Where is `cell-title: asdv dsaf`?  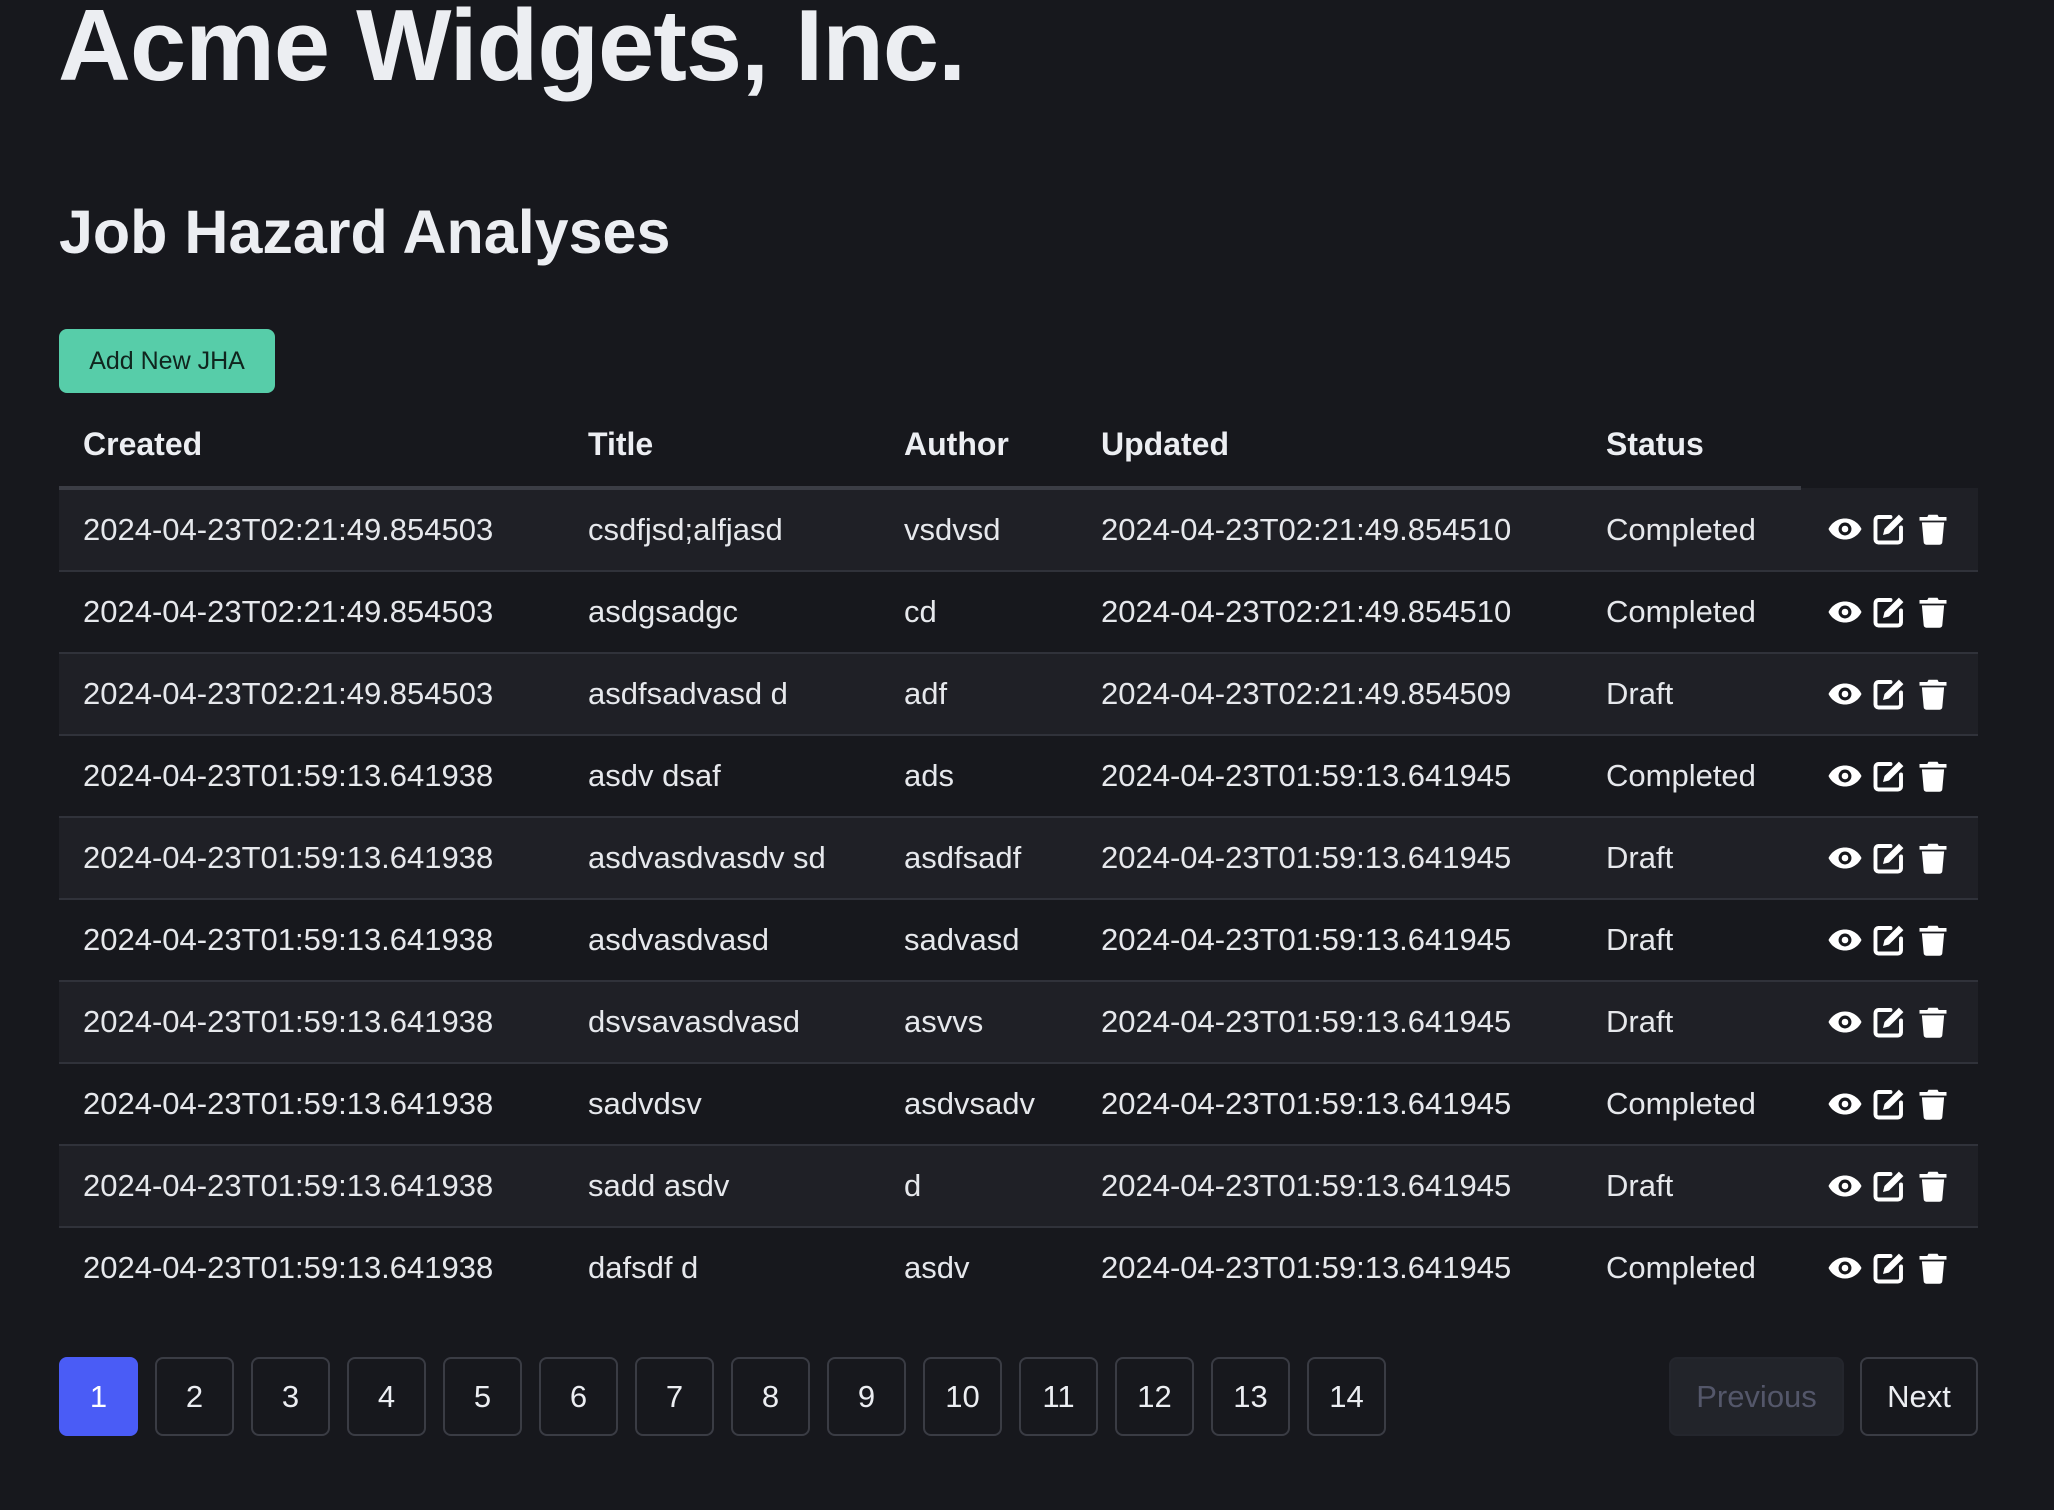 cell-title: asdv dsaf is located at coordinates (722, 776).